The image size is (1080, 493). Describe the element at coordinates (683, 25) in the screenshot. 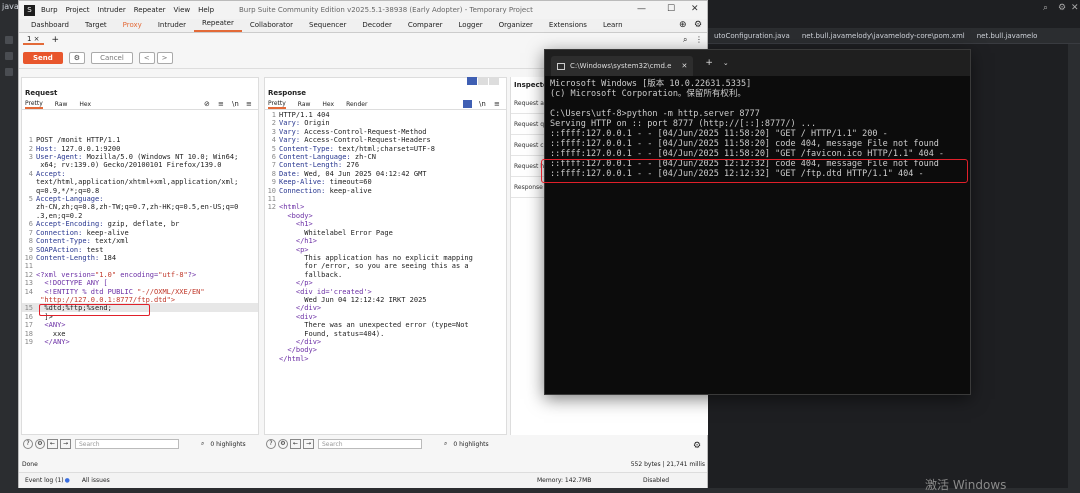

I see `globe-icon: ⊕` at that location.